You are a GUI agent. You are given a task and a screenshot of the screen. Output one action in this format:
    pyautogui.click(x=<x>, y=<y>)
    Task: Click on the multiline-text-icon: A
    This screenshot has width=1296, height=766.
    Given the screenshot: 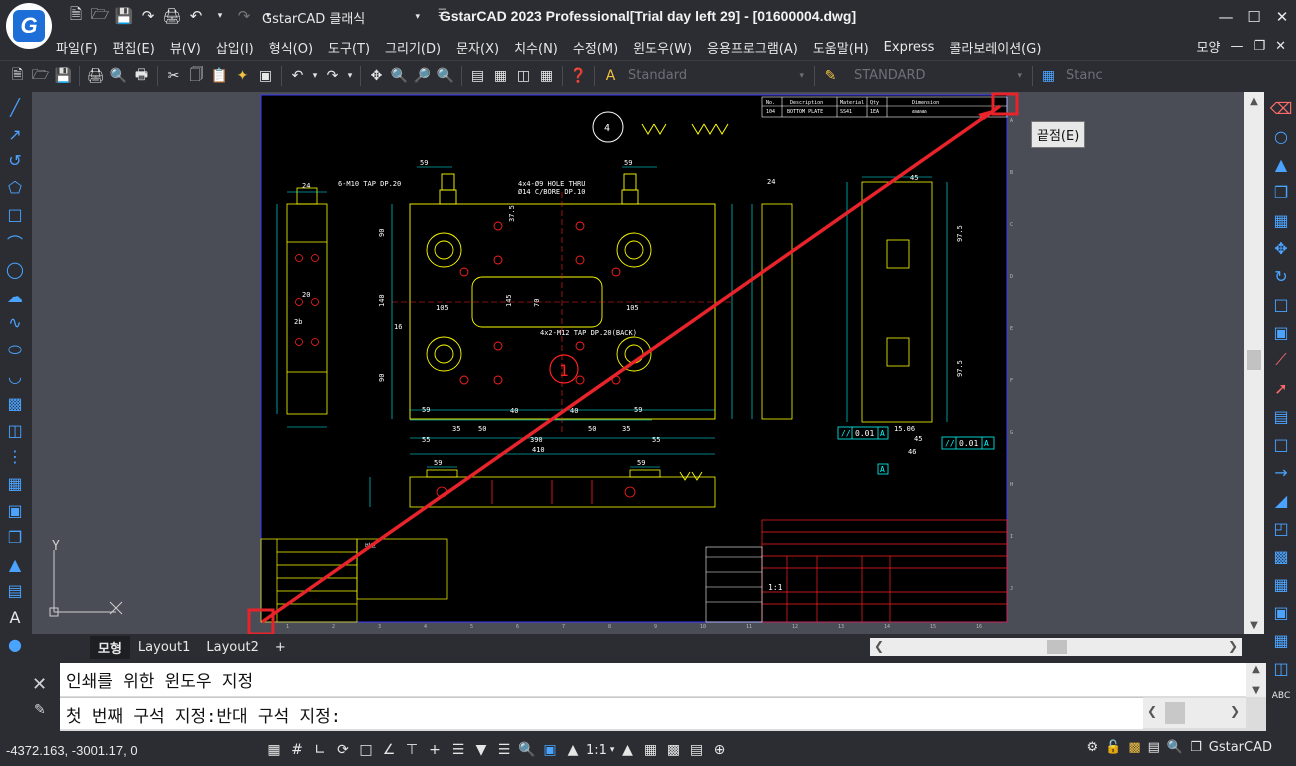 What is the action you would take?
    pyautogui.click(x=15, y=617)
    